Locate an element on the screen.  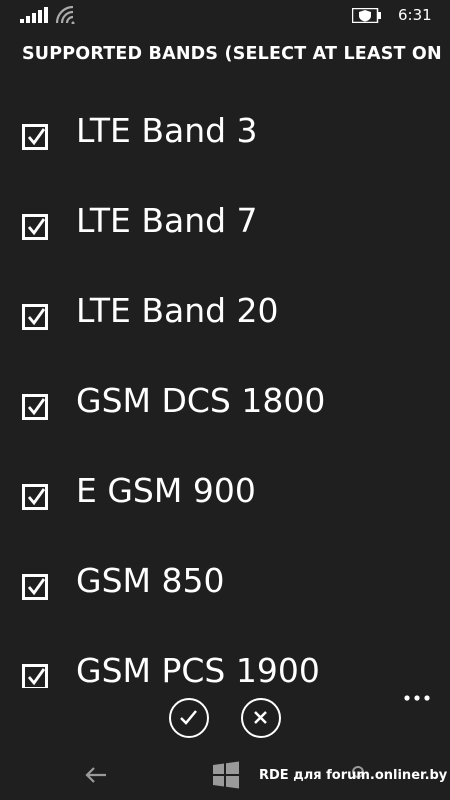
status-bar: 6:31 is located at coordinates (225, 16).